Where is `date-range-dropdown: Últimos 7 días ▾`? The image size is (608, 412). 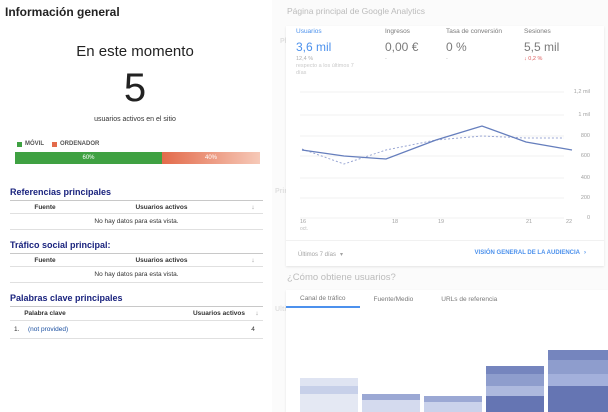
date-range-dropdown: Últimos 7 días ▾ is located at coordinates (321, 255).